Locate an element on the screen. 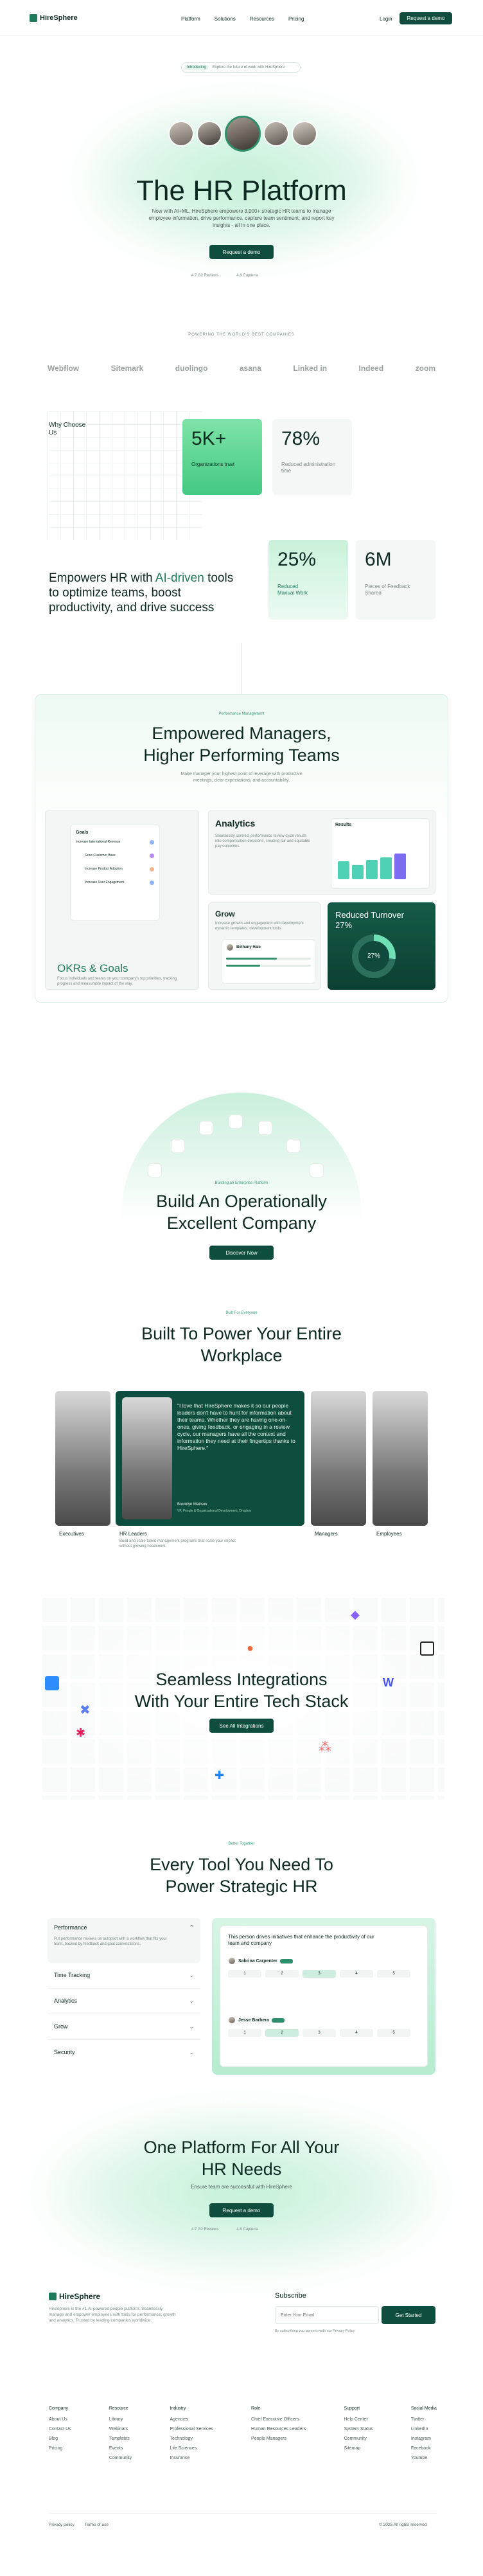 The height and width of the screenshot is (2576, 483). footer-link: Instagram is located at coordinates (424, 2439).